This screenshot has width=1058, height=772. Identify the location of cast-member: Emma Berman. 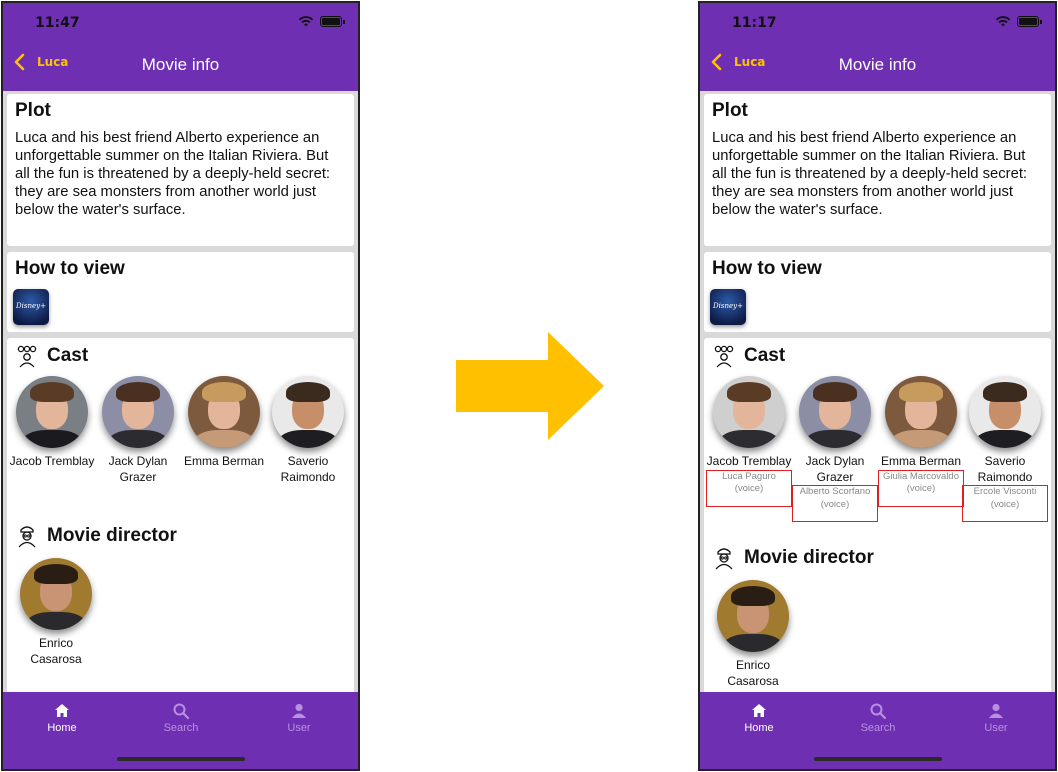
(224, 423).